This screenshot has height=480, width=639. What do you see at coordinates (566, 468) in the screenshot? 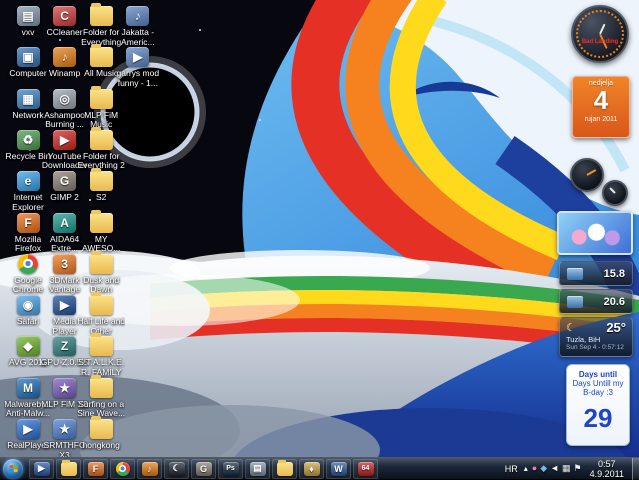
I see `tray-network-icon: ▦` at bounding box center [566, 468].